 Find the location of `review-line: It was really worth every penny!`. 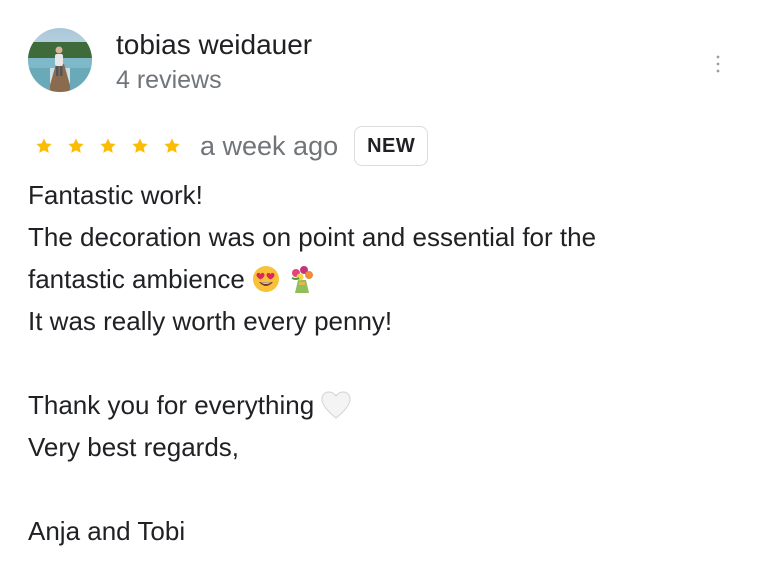

review-line: It was really worth every penny! is located at coordinates (378, 321).